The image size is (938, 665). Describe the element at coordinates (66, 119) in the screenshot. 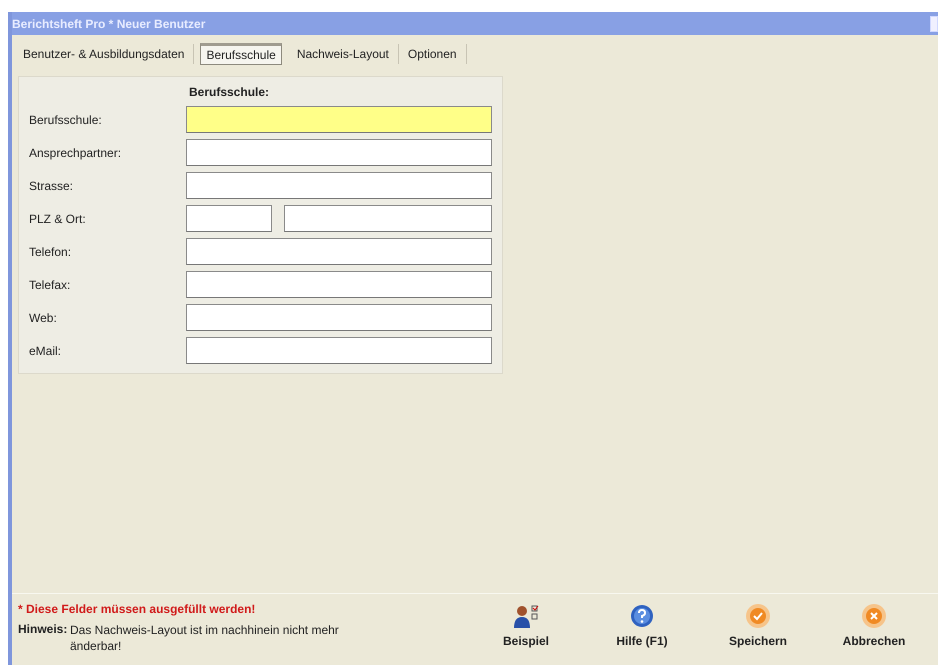

I see `field-label: Berufsschule:` at that location.